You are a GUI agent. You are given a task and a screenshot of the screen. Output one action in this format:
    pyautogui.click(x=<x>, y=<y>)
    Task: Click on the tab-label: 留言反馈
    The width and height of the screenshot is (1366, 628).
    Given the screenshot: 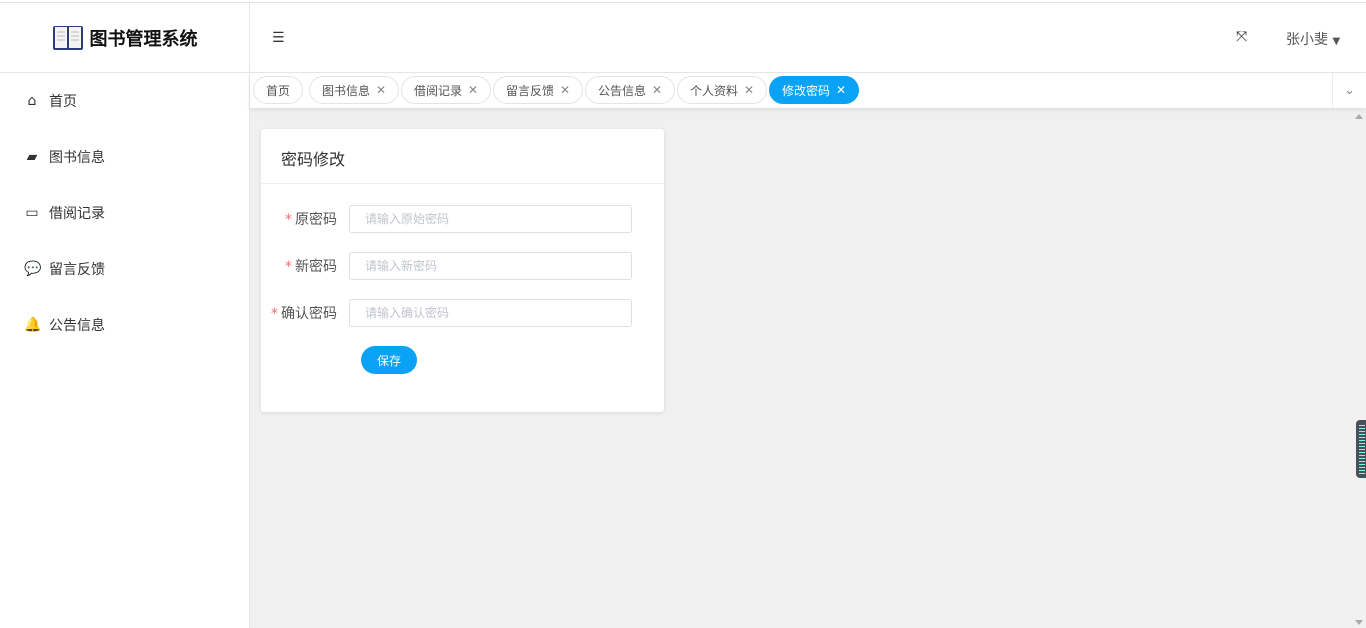 What is the action you would take?
    pyautogui.click(x=530, y=90)
    